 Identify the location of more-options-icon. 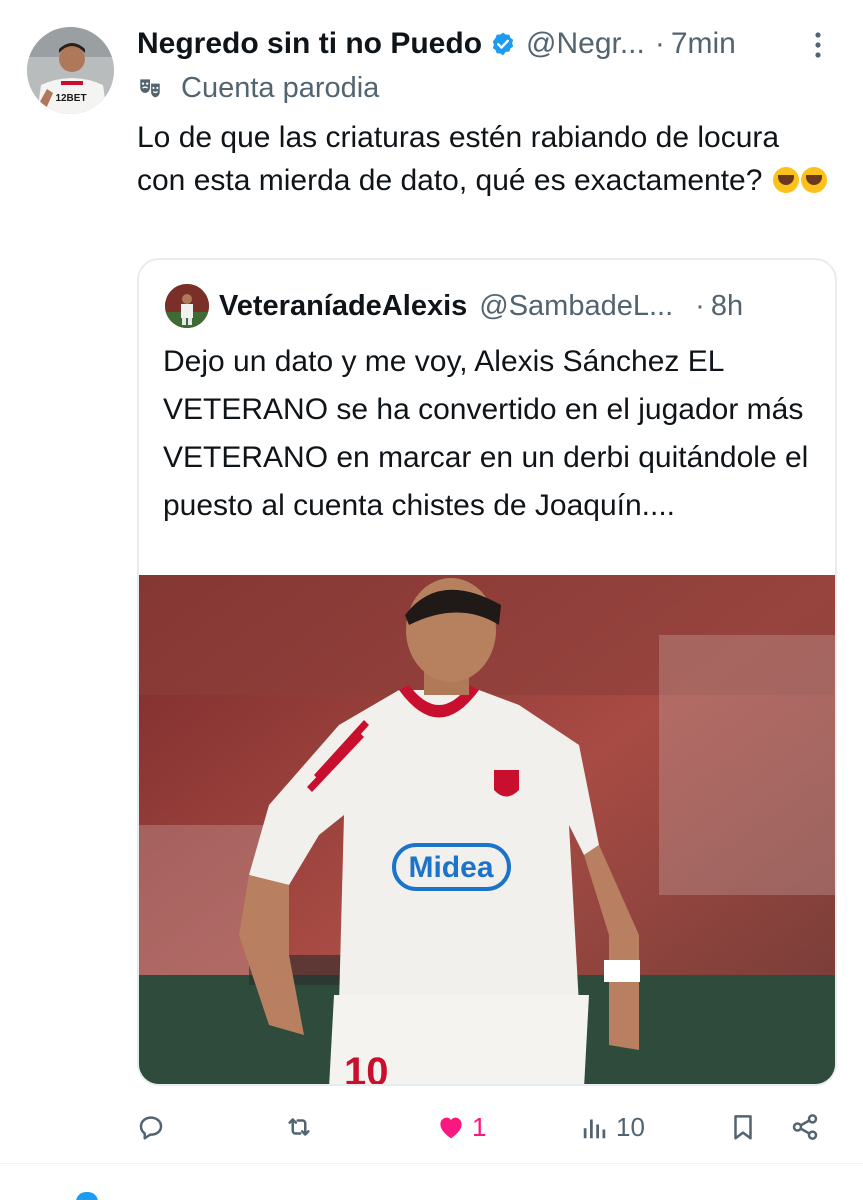
(818, 45).